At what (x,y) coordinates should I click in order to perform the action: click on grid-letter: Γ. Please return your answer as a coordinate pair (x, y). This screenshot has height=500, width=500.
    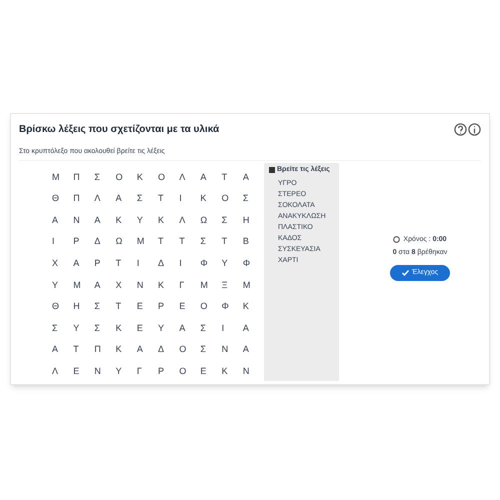
    Looking at the image, I should click on (147, 371).